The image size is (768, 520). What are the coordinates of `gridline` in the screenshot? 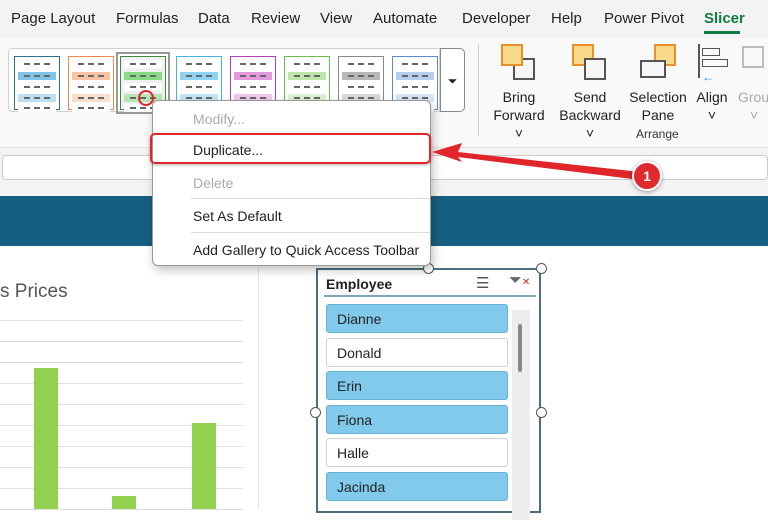 It's located at (121, 509).